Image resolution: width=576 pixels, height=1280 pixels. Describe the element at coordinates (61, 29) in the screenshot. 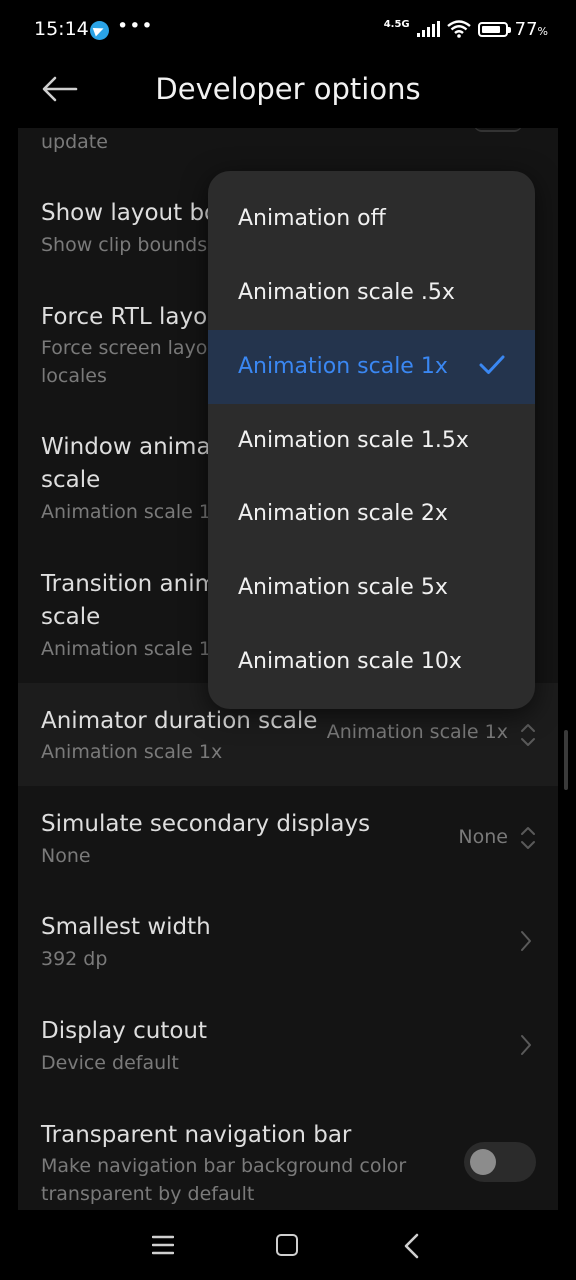

I see `status-time: 15:14` at that location.